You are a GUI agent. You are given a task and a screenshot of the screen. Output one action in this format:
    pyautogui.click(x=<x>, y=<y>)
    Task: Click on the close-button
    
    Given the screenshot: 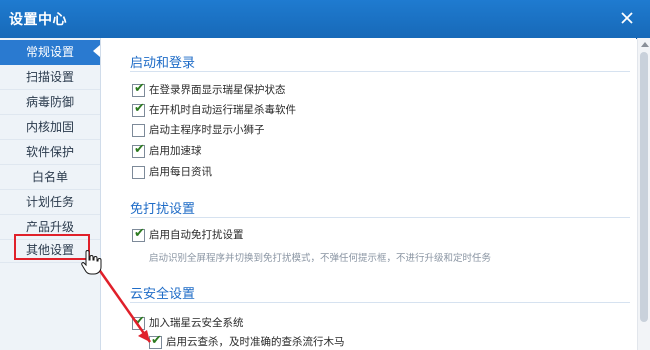 What is the action you would take?
    pyautogui.click(x=627, y=18)
    